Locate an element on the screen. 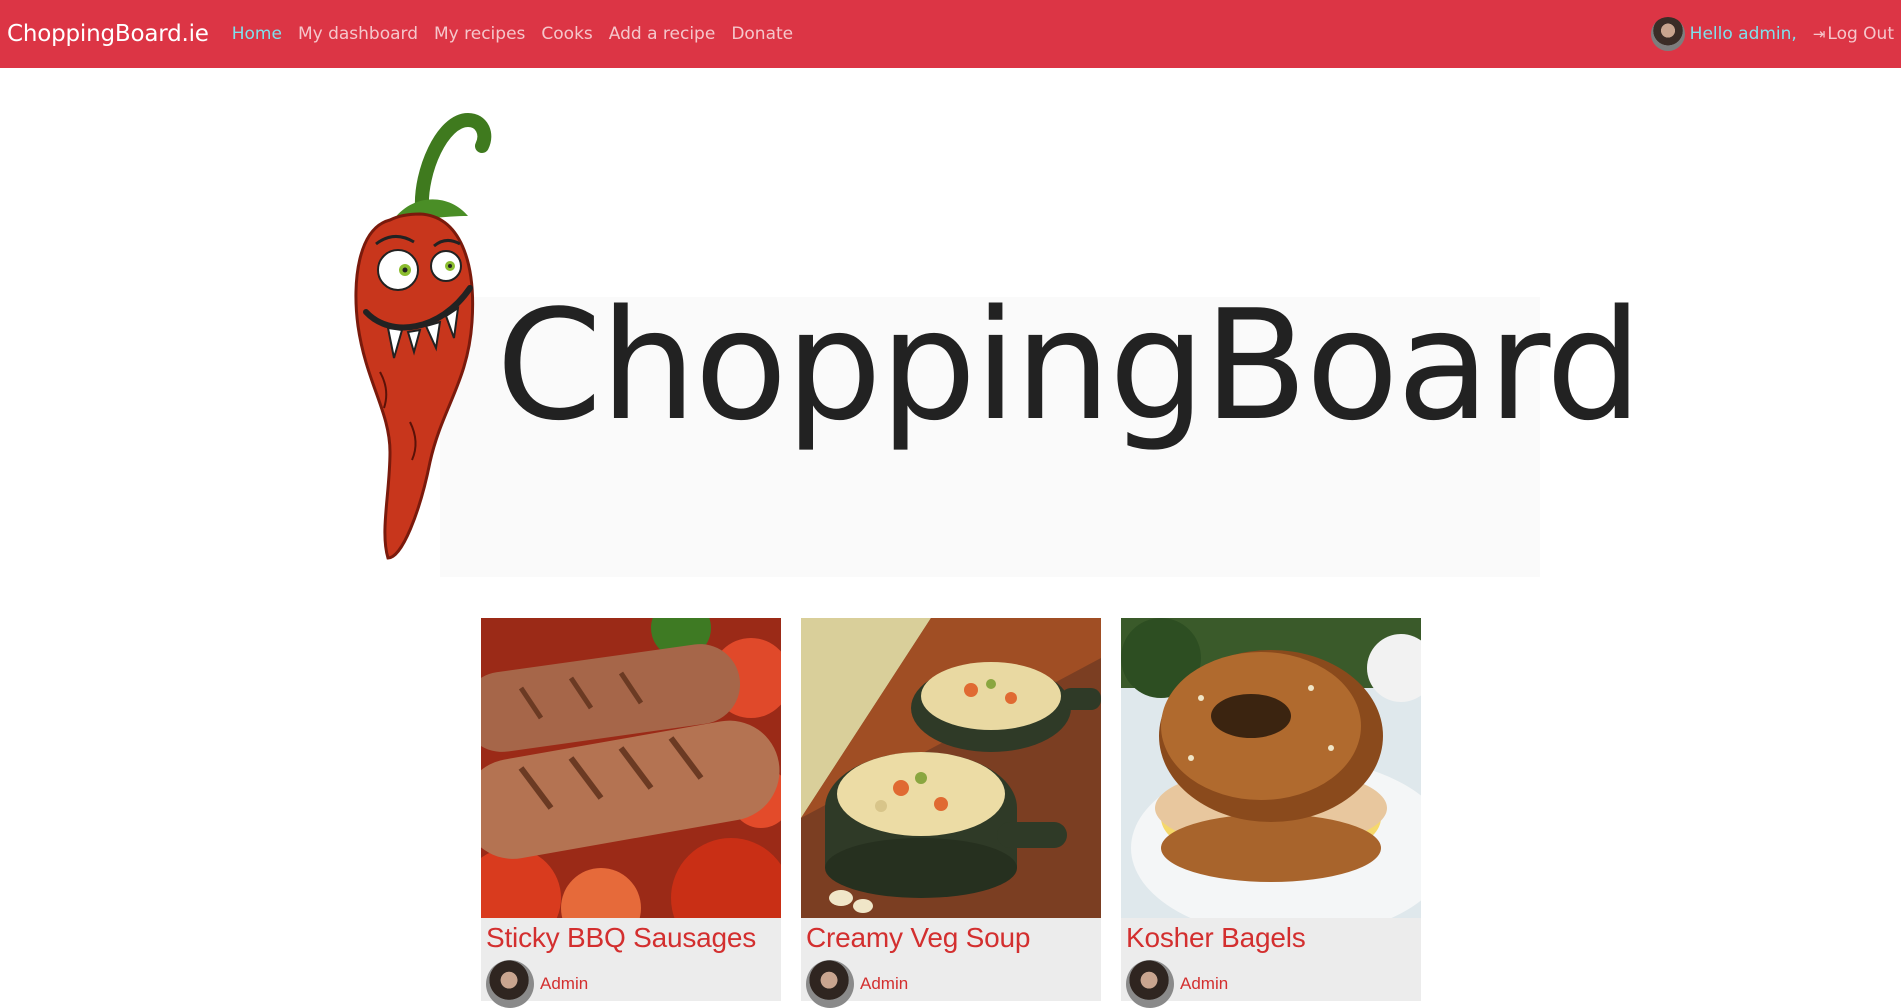 The height and width of the screenshot is (1008, 1901). logout-icon: ⇥ is located at coordinates (1819, 34).